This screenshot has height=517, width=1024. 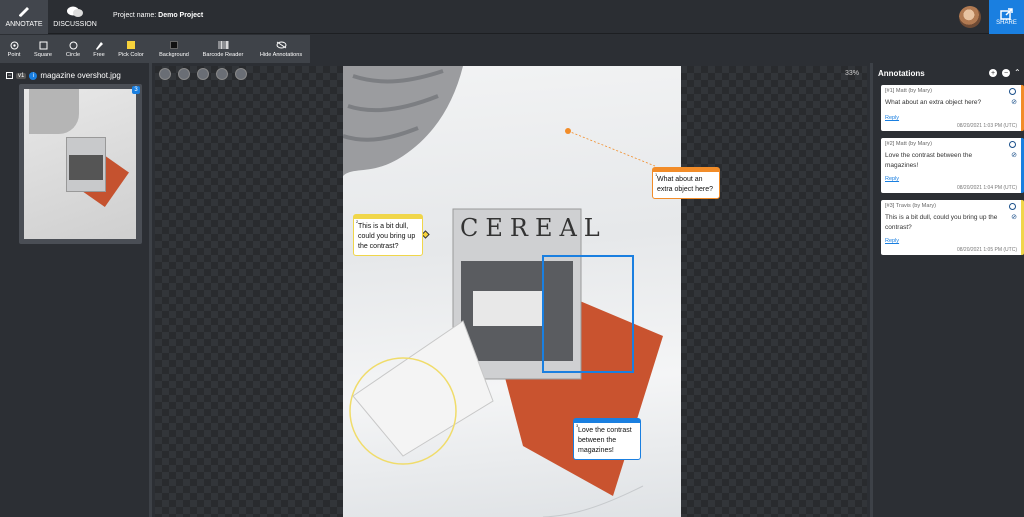 I want to click on pin-number: 1, so click(x=656, y=174).